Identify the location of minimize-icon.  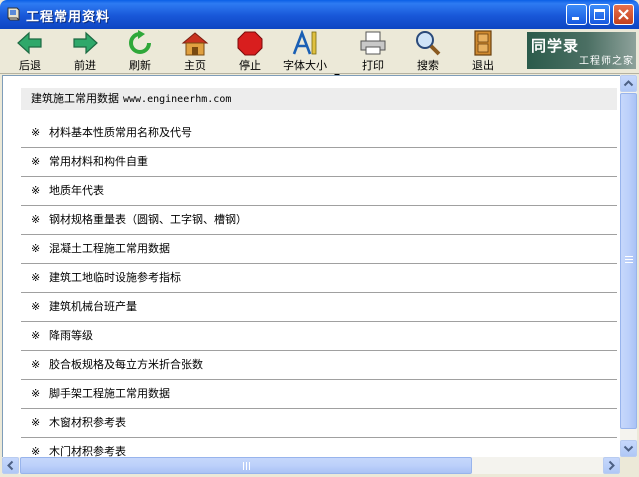
(575, 18).